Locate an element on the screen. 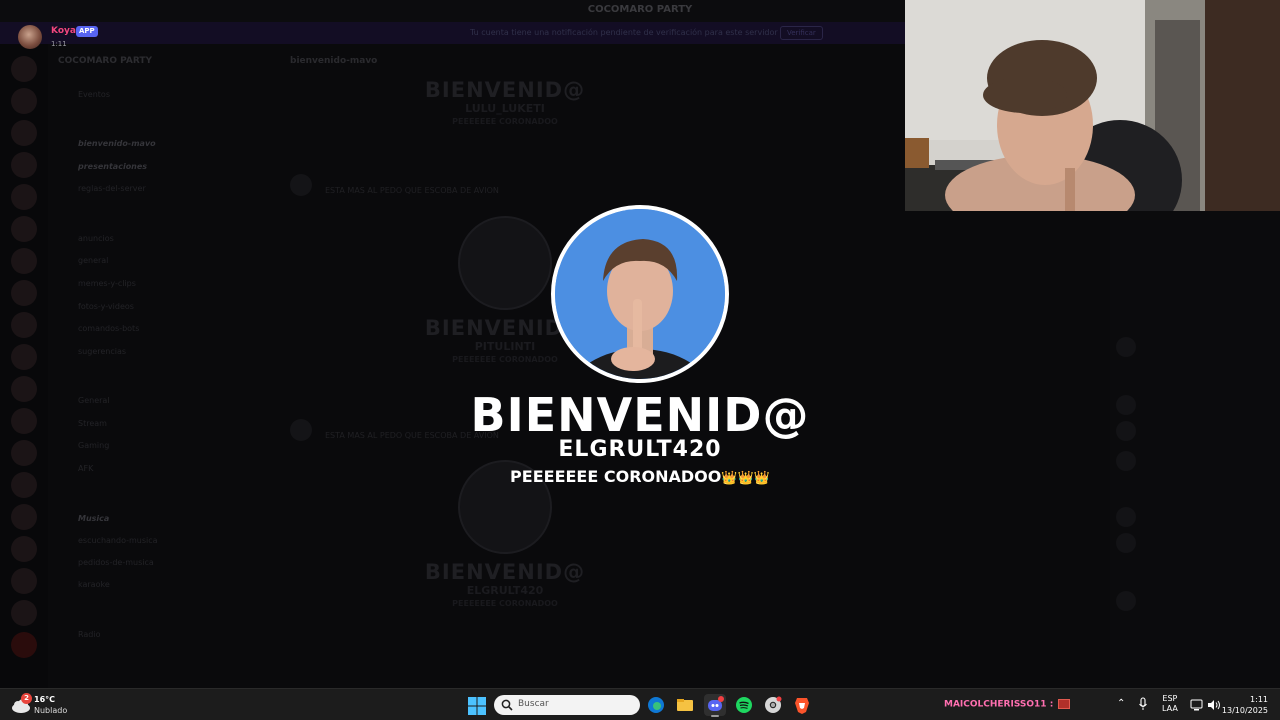  edge-icon is located at coordinates (656, 705).